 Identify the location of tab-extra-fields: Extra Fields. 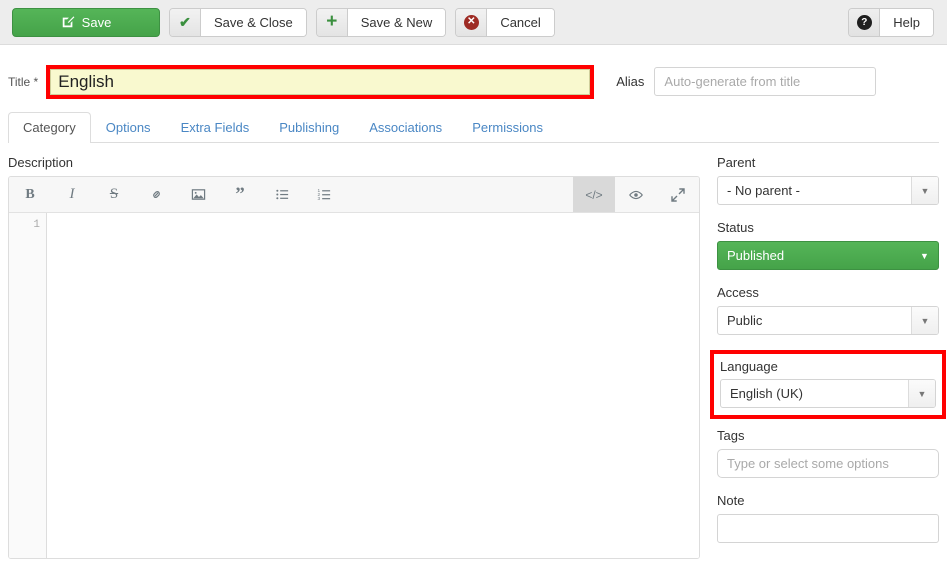
(215, 127).